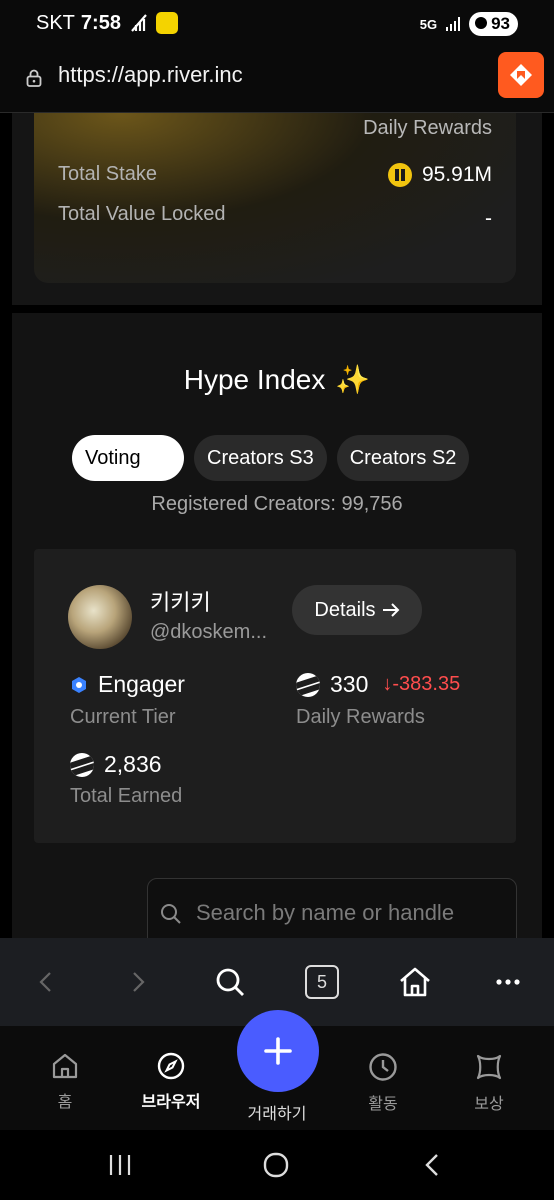 The width and height of the screenshot is (554, 1200). What do you see at coordinates (349, 684) in the screenshot?
I see `daily-rewards-amount: 330` at bounding box center [349, 684].